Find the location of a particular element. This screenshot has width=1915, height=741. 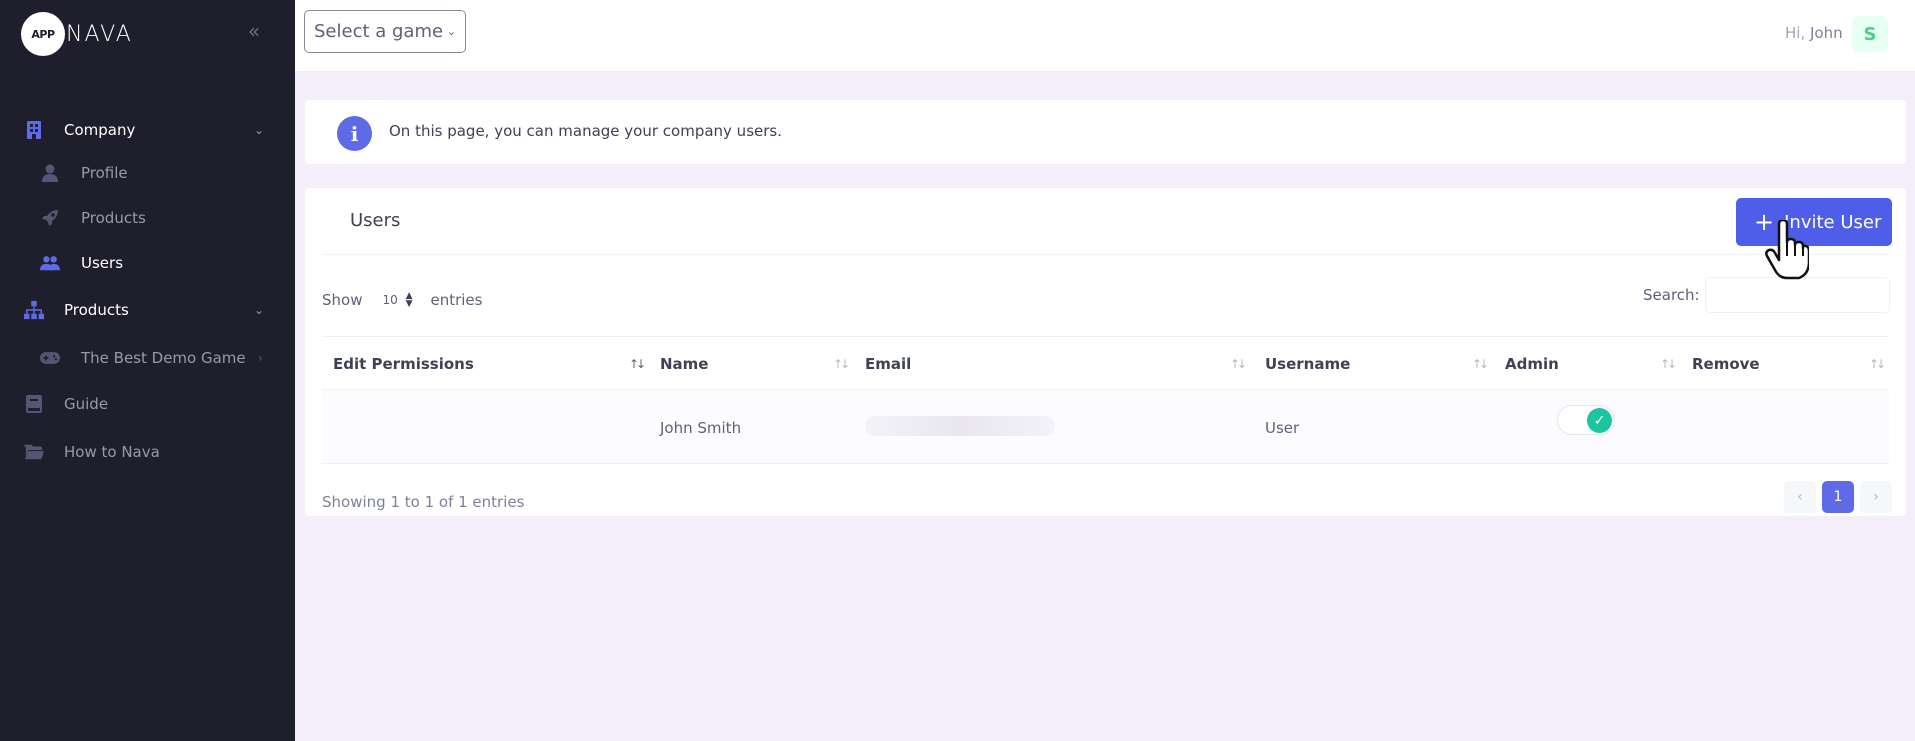

sidebar-item-label: Company is located at coordinates (100, 130).